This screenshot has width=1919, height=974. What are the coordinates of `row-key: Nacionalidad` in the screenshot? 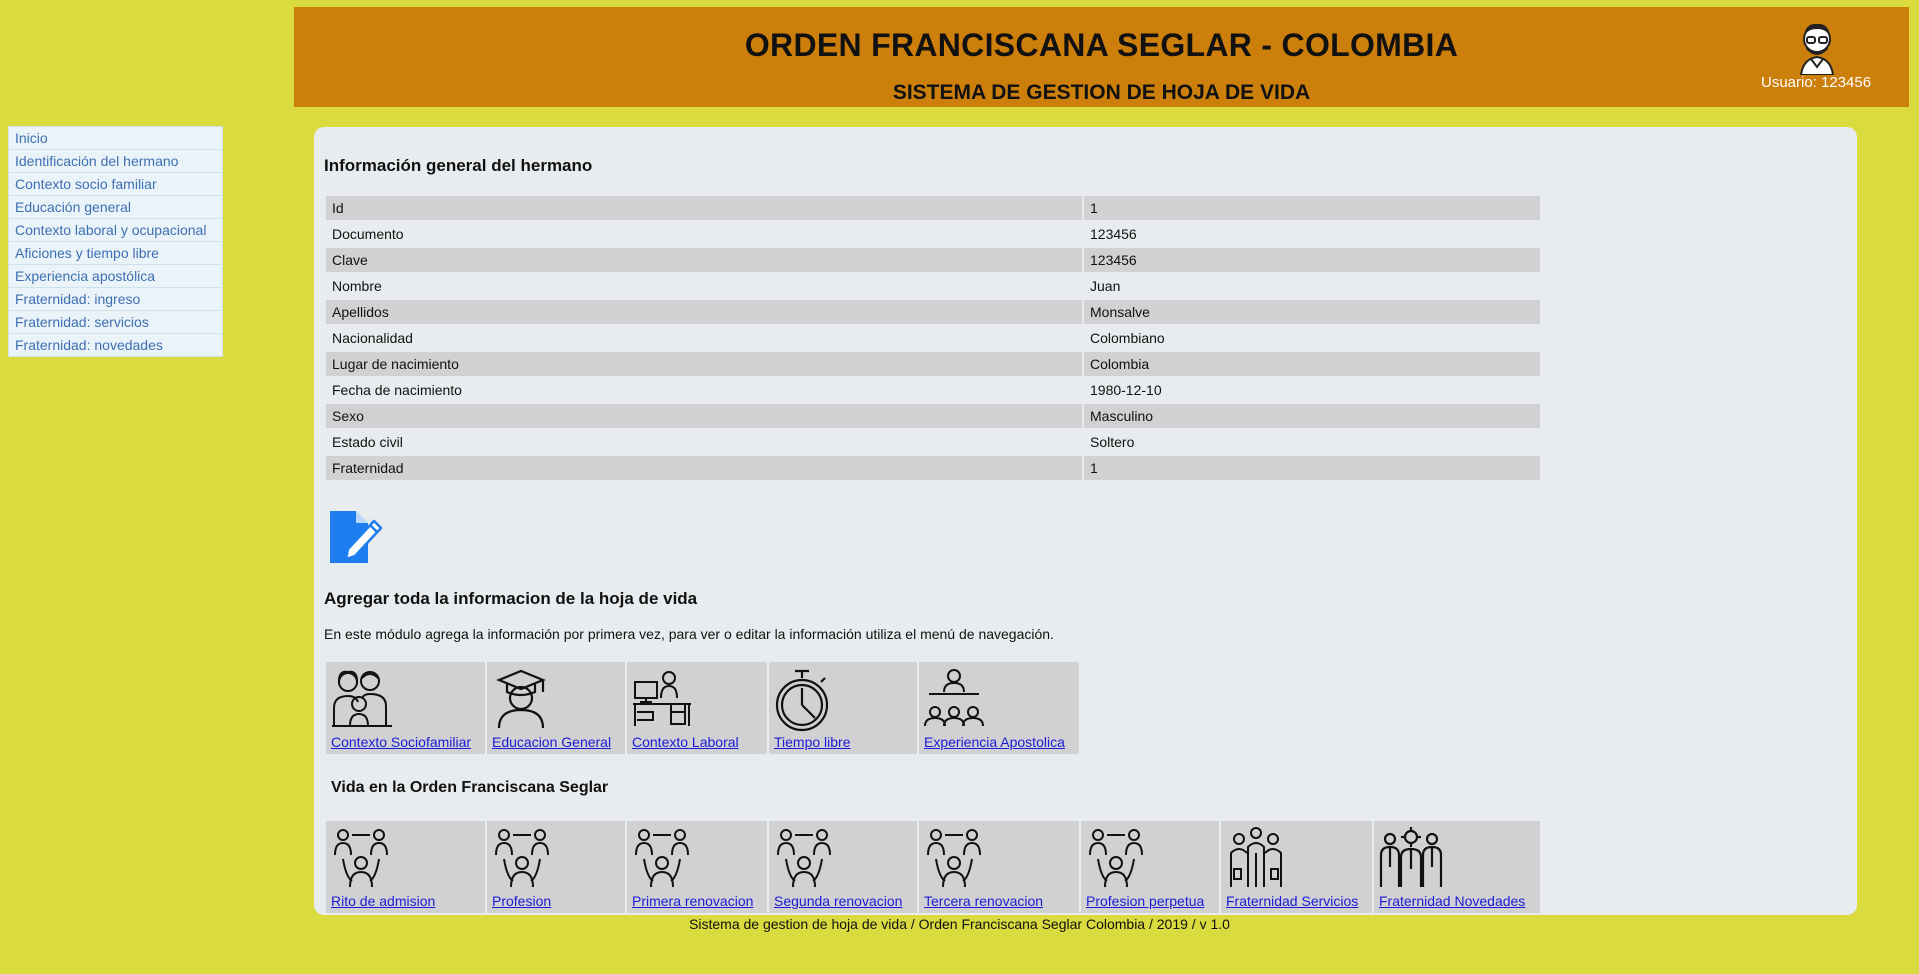 It's located at (704, 338).